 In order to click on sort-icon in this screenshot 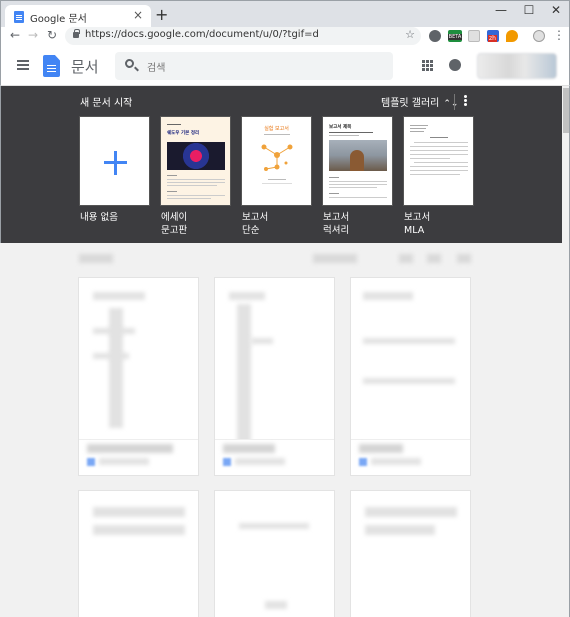, I will do `click(434, 258)`.